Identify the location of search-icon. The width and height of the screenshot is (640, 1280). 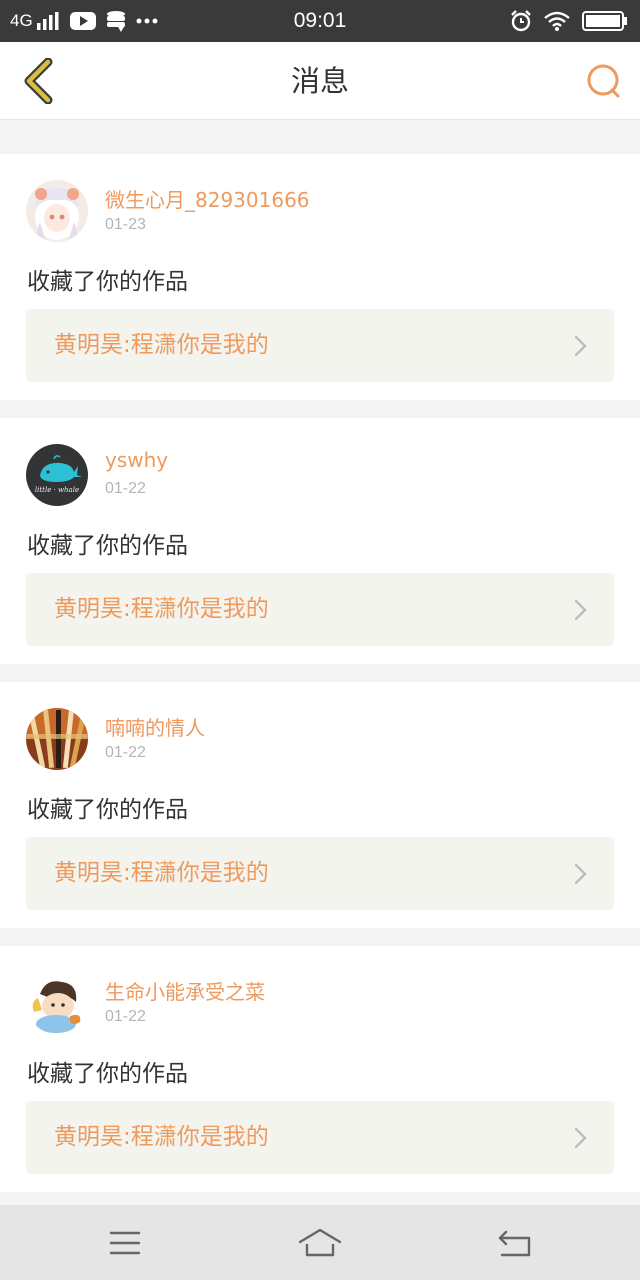
(603, 81).